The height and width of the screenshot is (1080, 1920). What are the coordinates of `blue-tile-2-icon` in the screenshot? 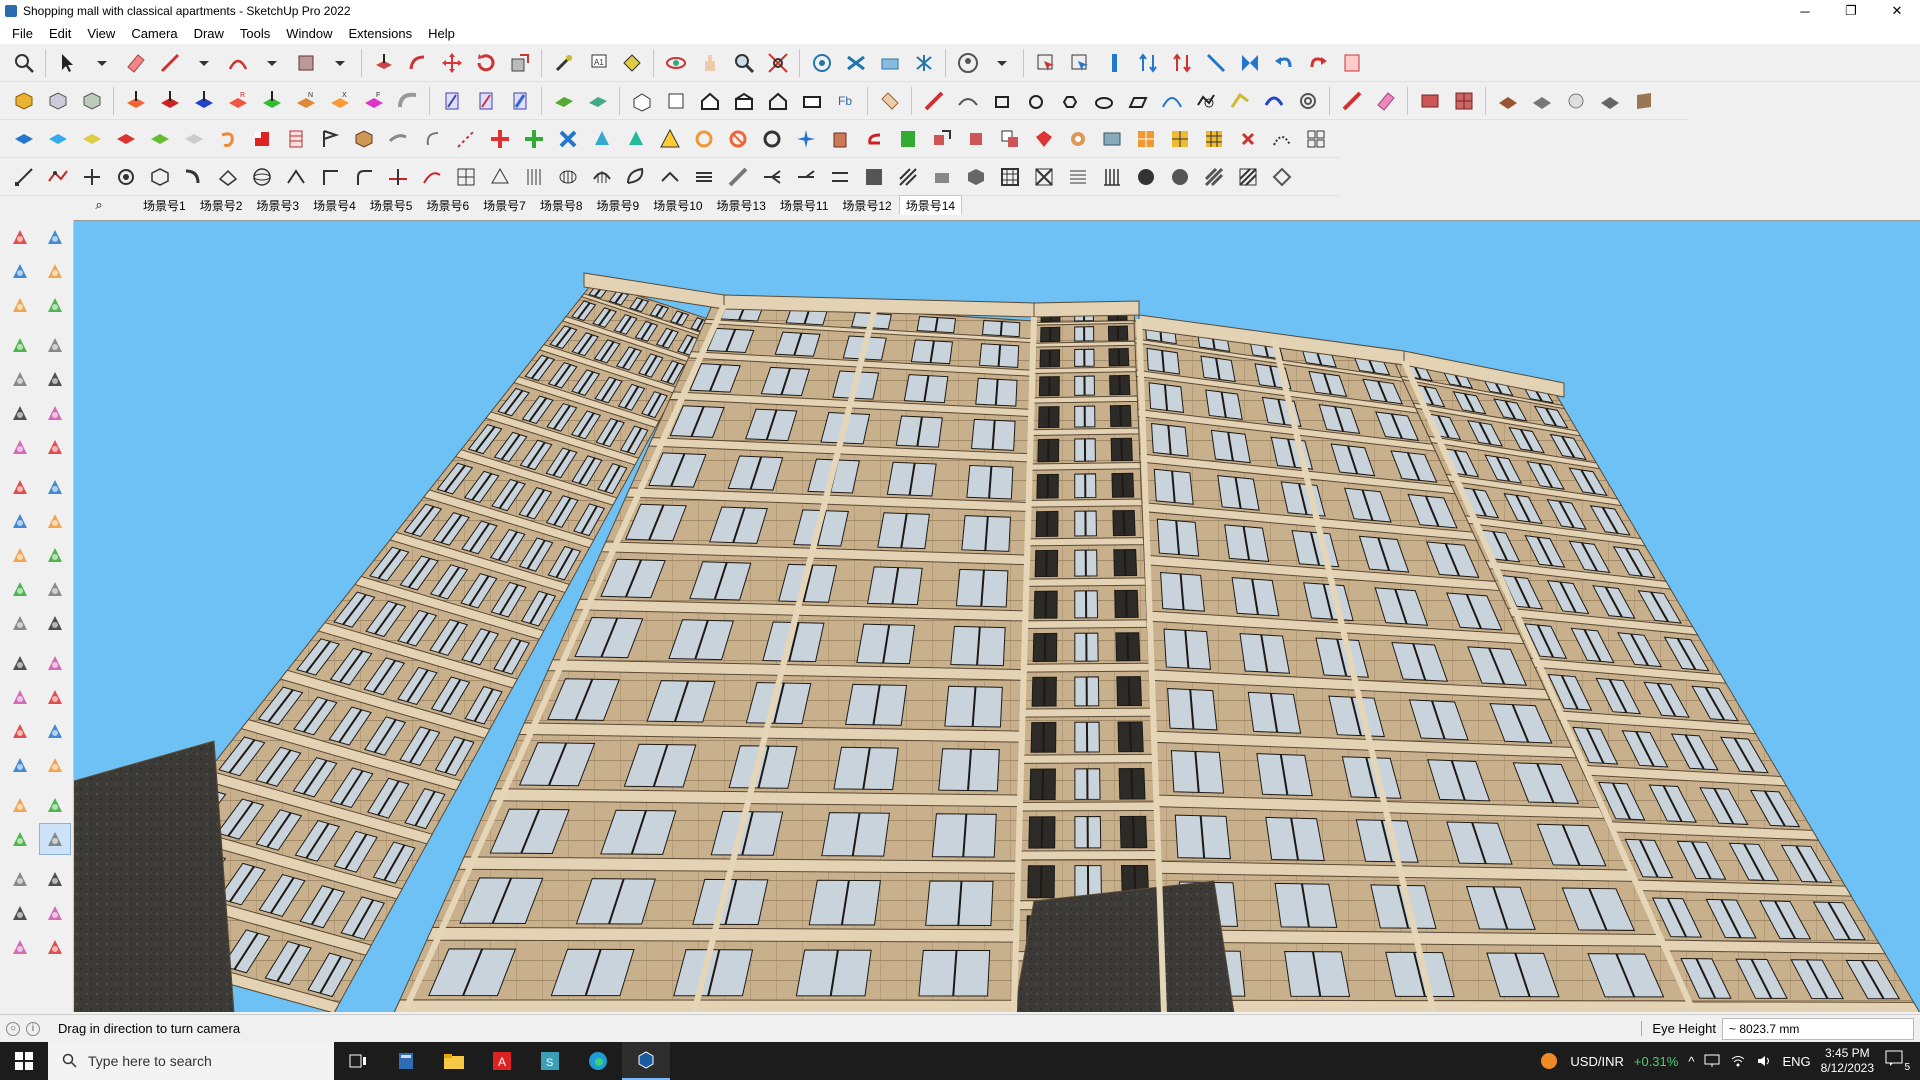 It's located at (57, 138).